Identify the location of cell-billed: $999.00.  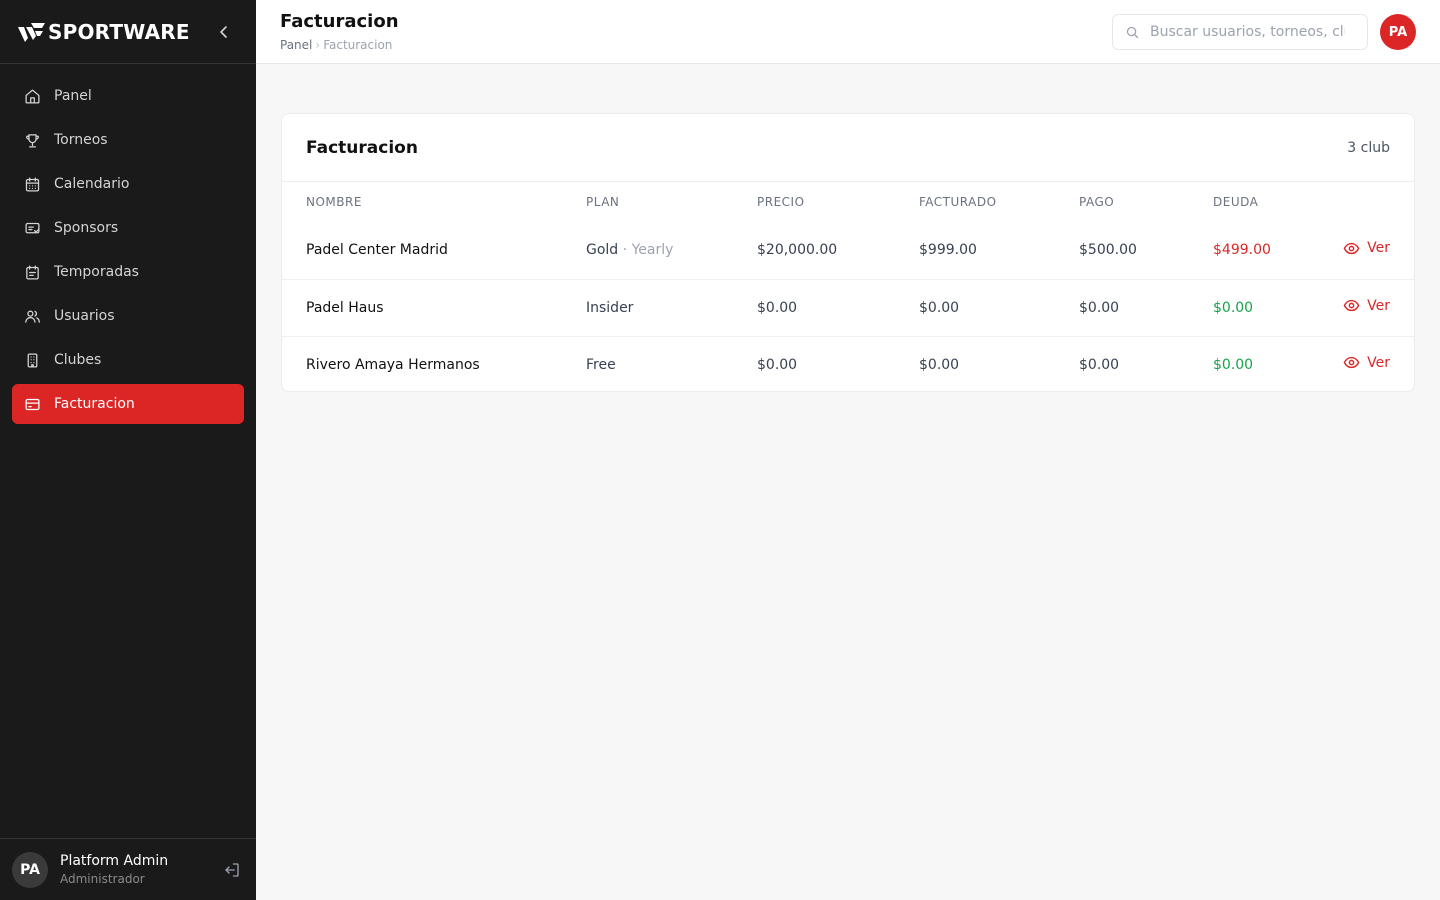
(999, 251).